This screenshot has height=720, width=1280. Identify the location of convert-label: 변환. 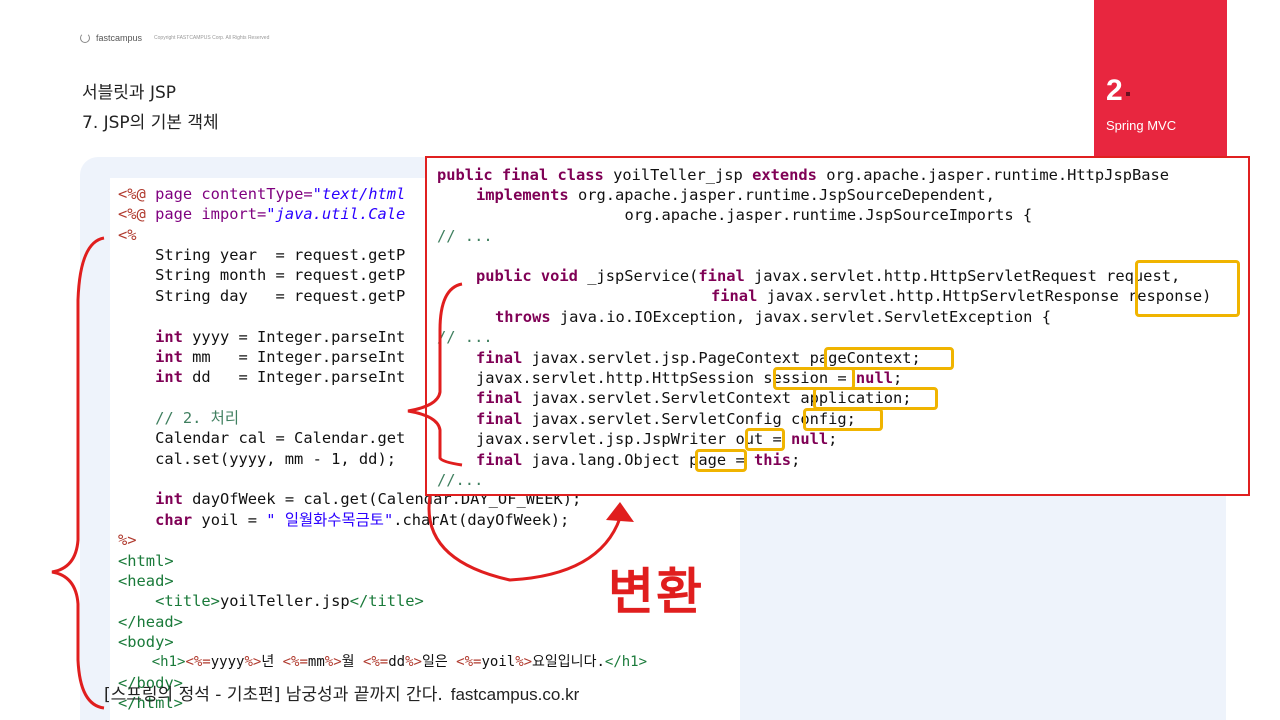
(656, 592).